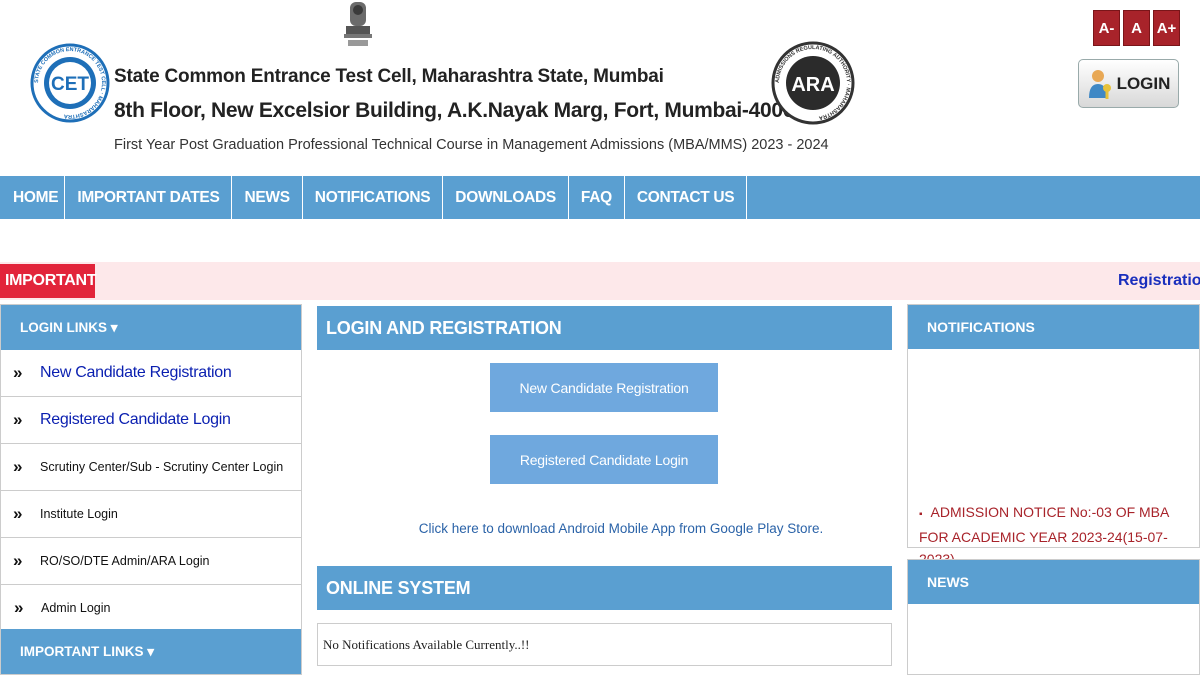  I want to click on font-increase-button: A+, so click(1166, 28).